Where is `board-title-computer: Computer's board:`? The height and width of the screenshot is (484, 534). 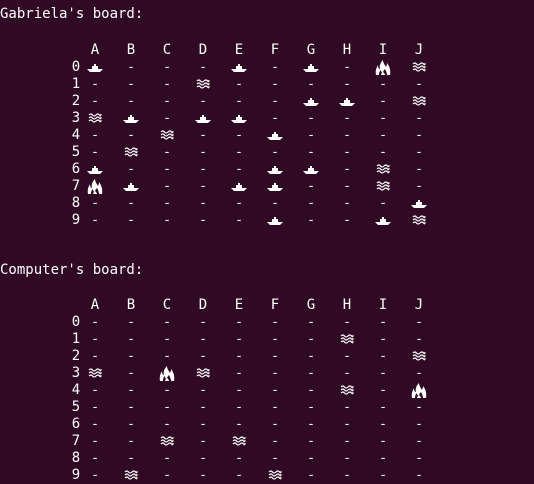
board-title-computer: Computer's board: is located at coordinates (72, 270).